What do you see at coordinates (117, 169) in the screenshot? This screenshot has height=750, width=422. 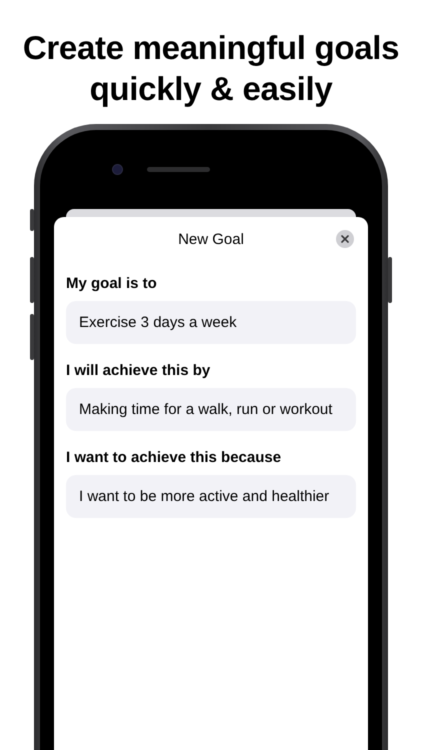 I see `camera-icon` at bounding box center [117, 169].